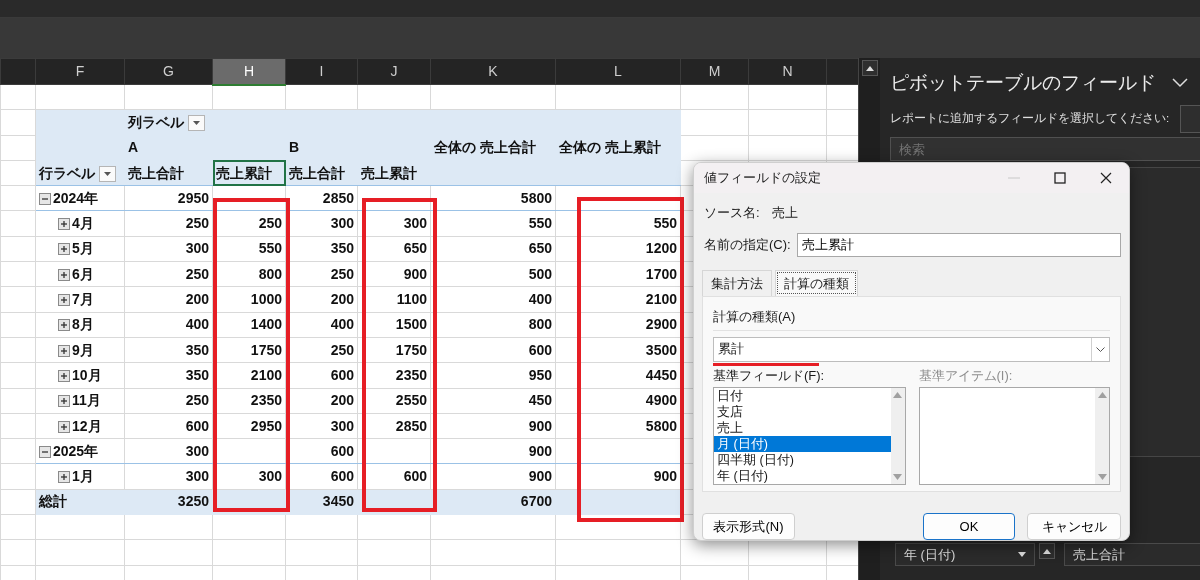 This screenshot has height=580, width=1200. Describe the element at coordinates (86, 400) in the screenshot. I see `row-label: 11月` at that location.